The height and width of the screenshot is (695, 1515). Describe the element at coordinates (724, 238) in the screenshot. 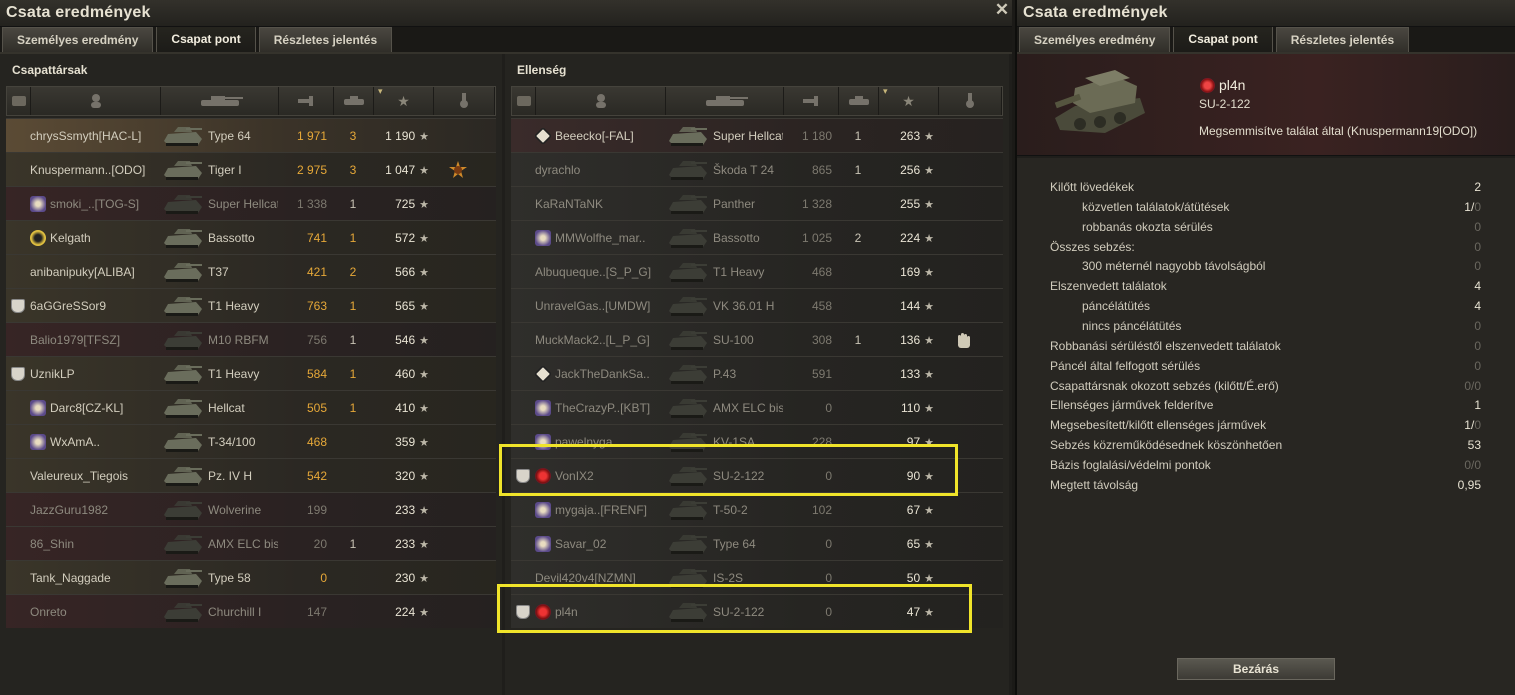

I see `vehicle-cell: Bassotto` at that location.